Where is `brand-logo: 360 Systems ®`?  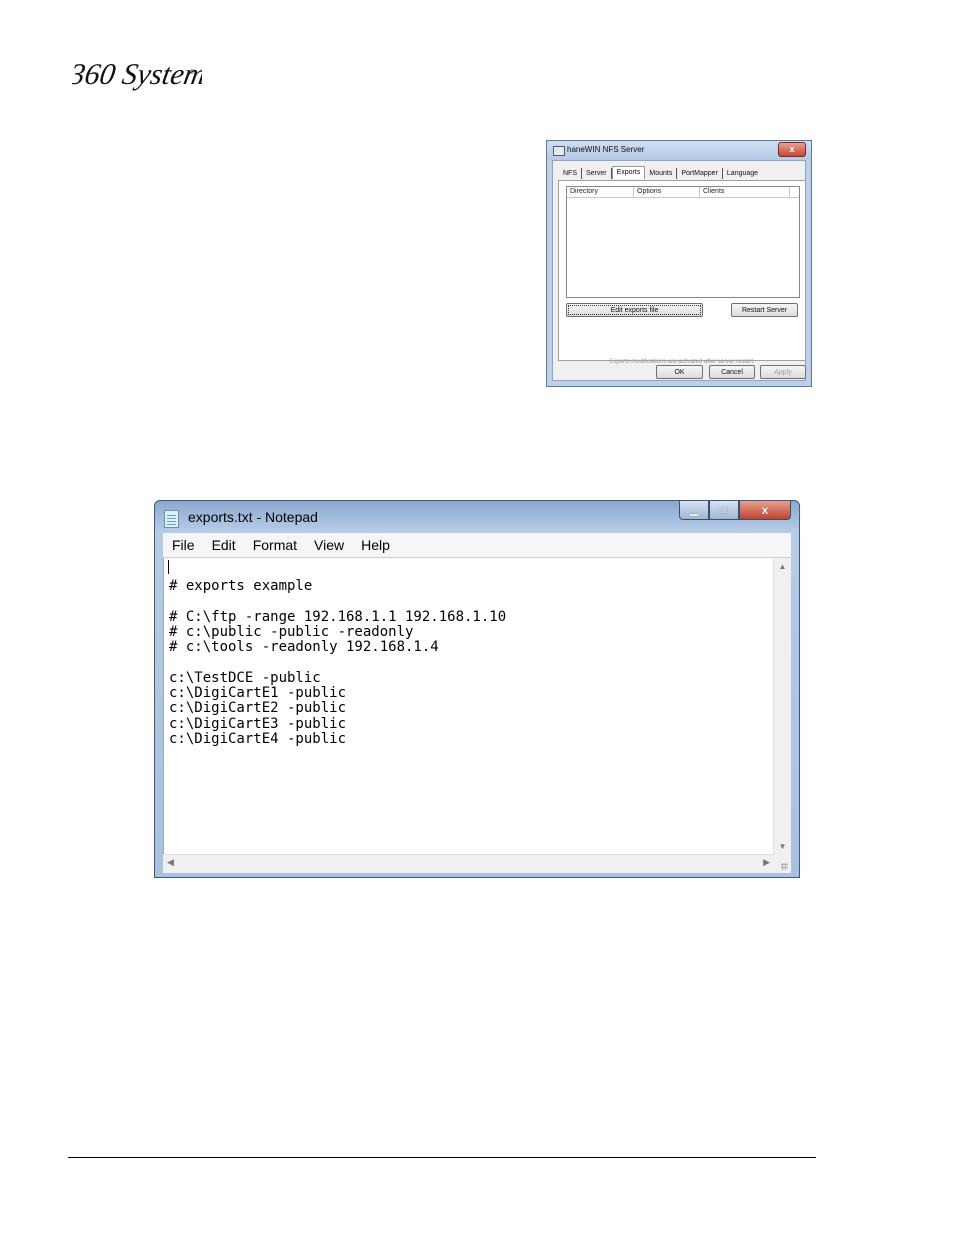
brand-logo: 360 Systems ® is located at coordinates (137, 74).